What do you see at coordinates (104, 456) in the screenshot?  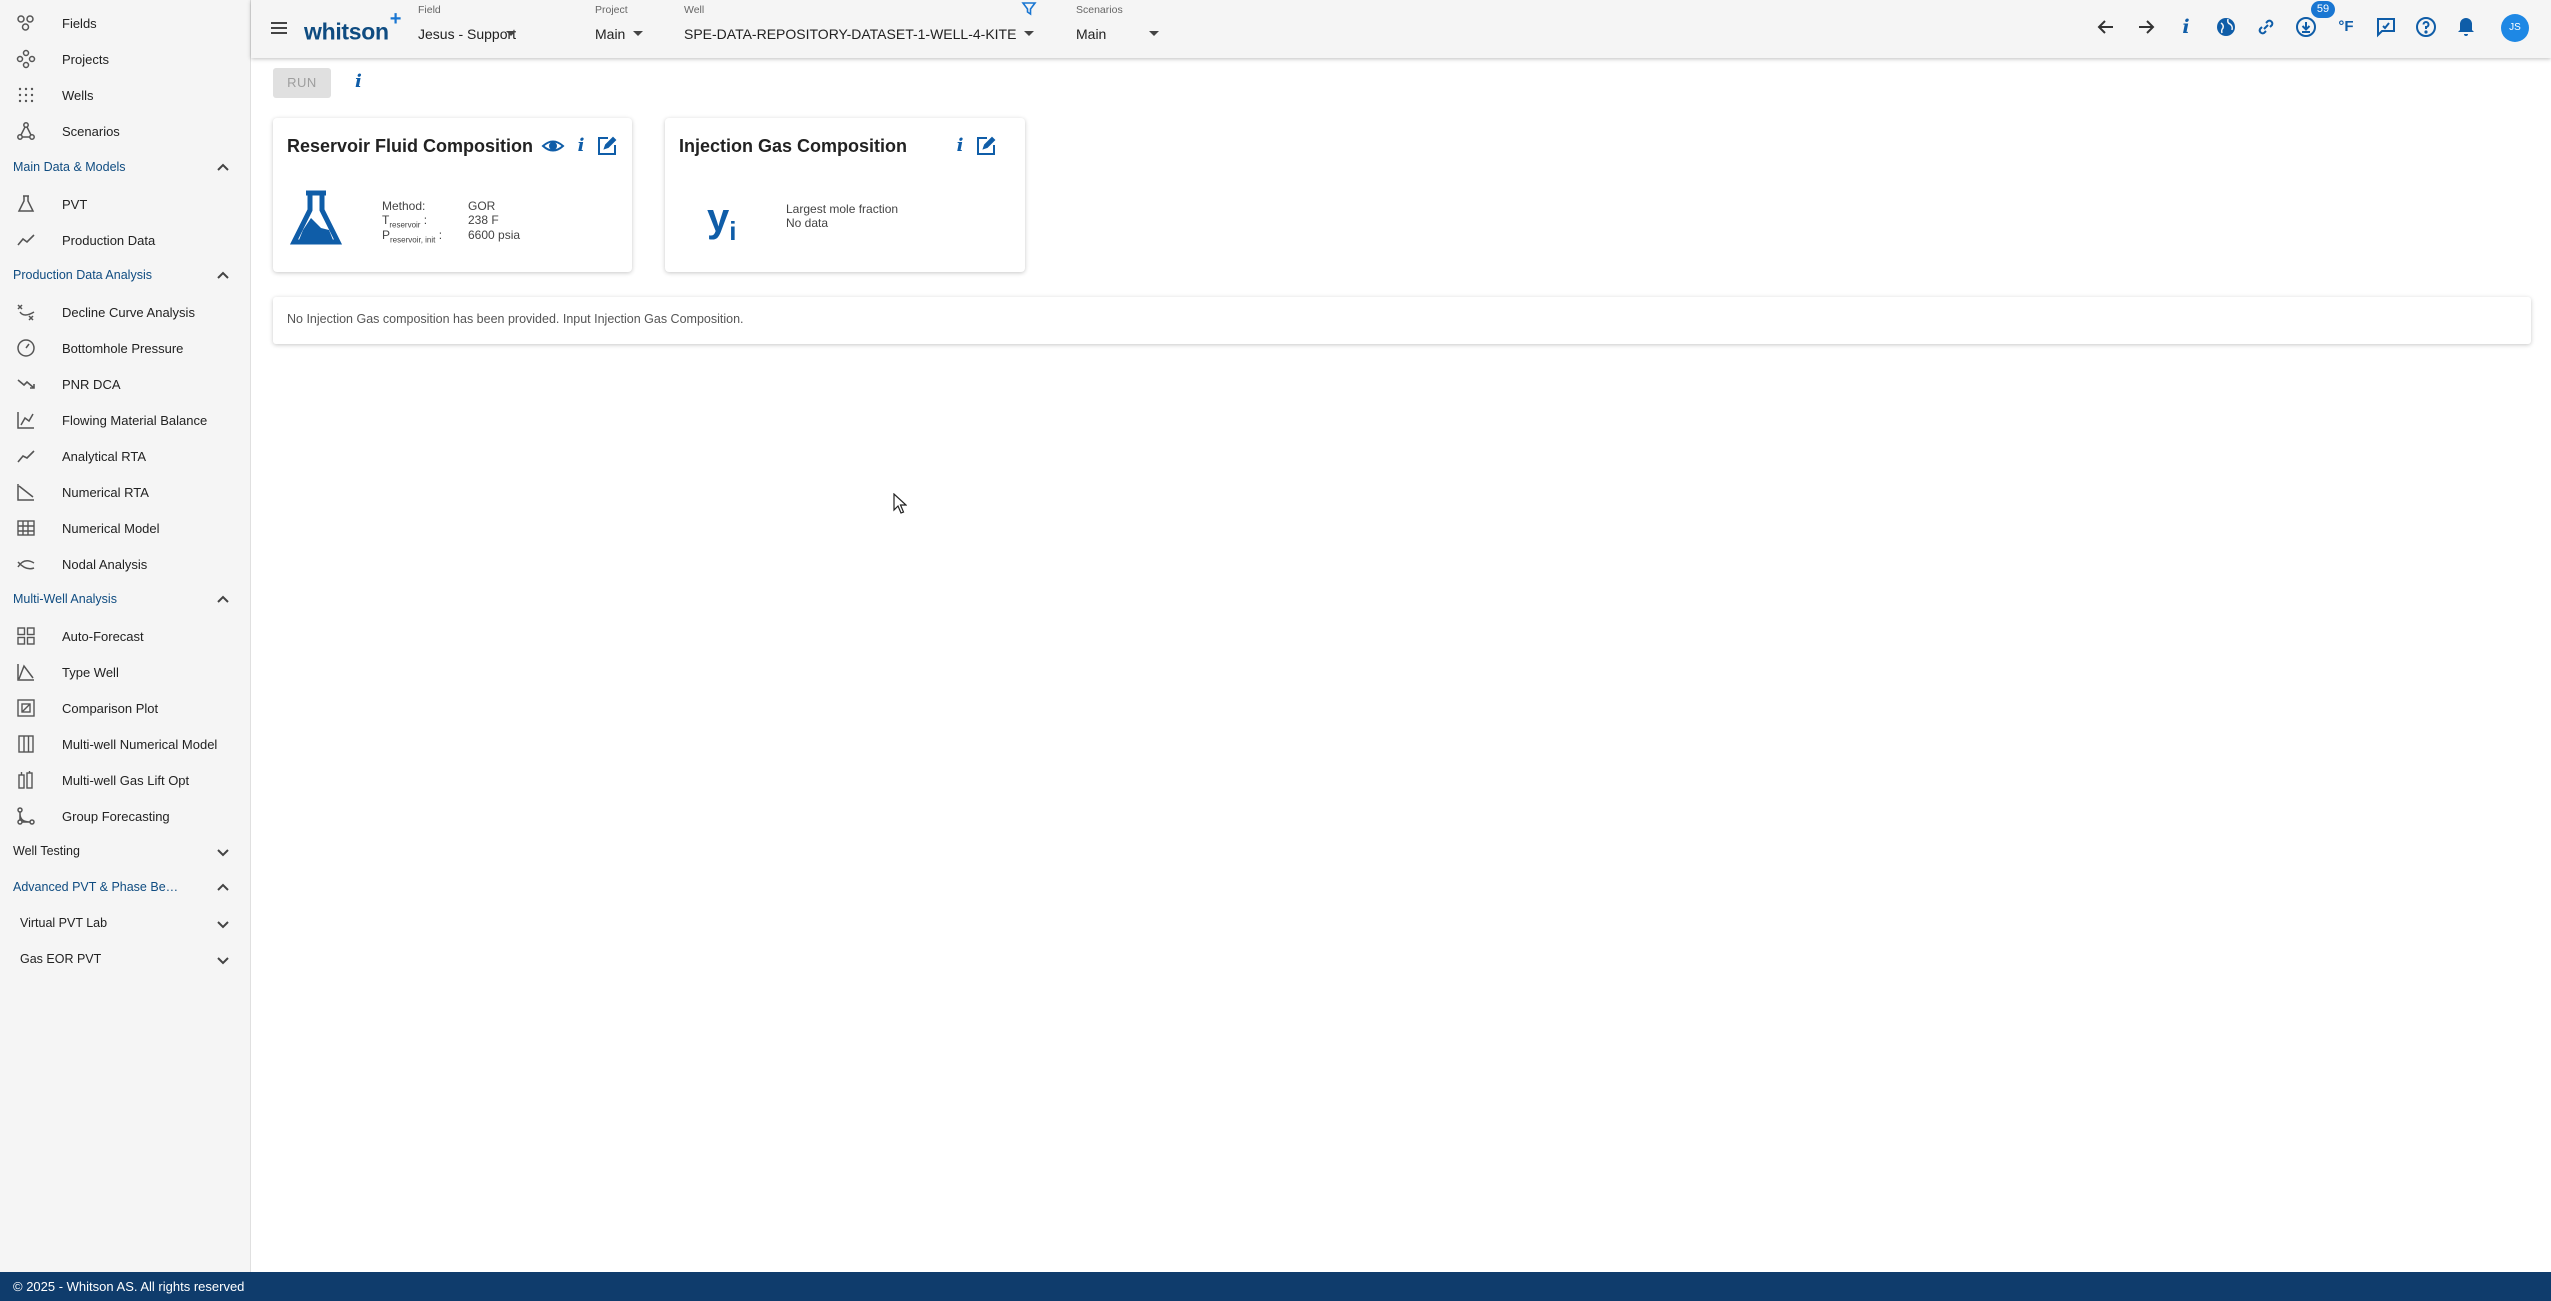 I see `sidebar-item-label: Analytical RTA` at bounding box center [104, 456].